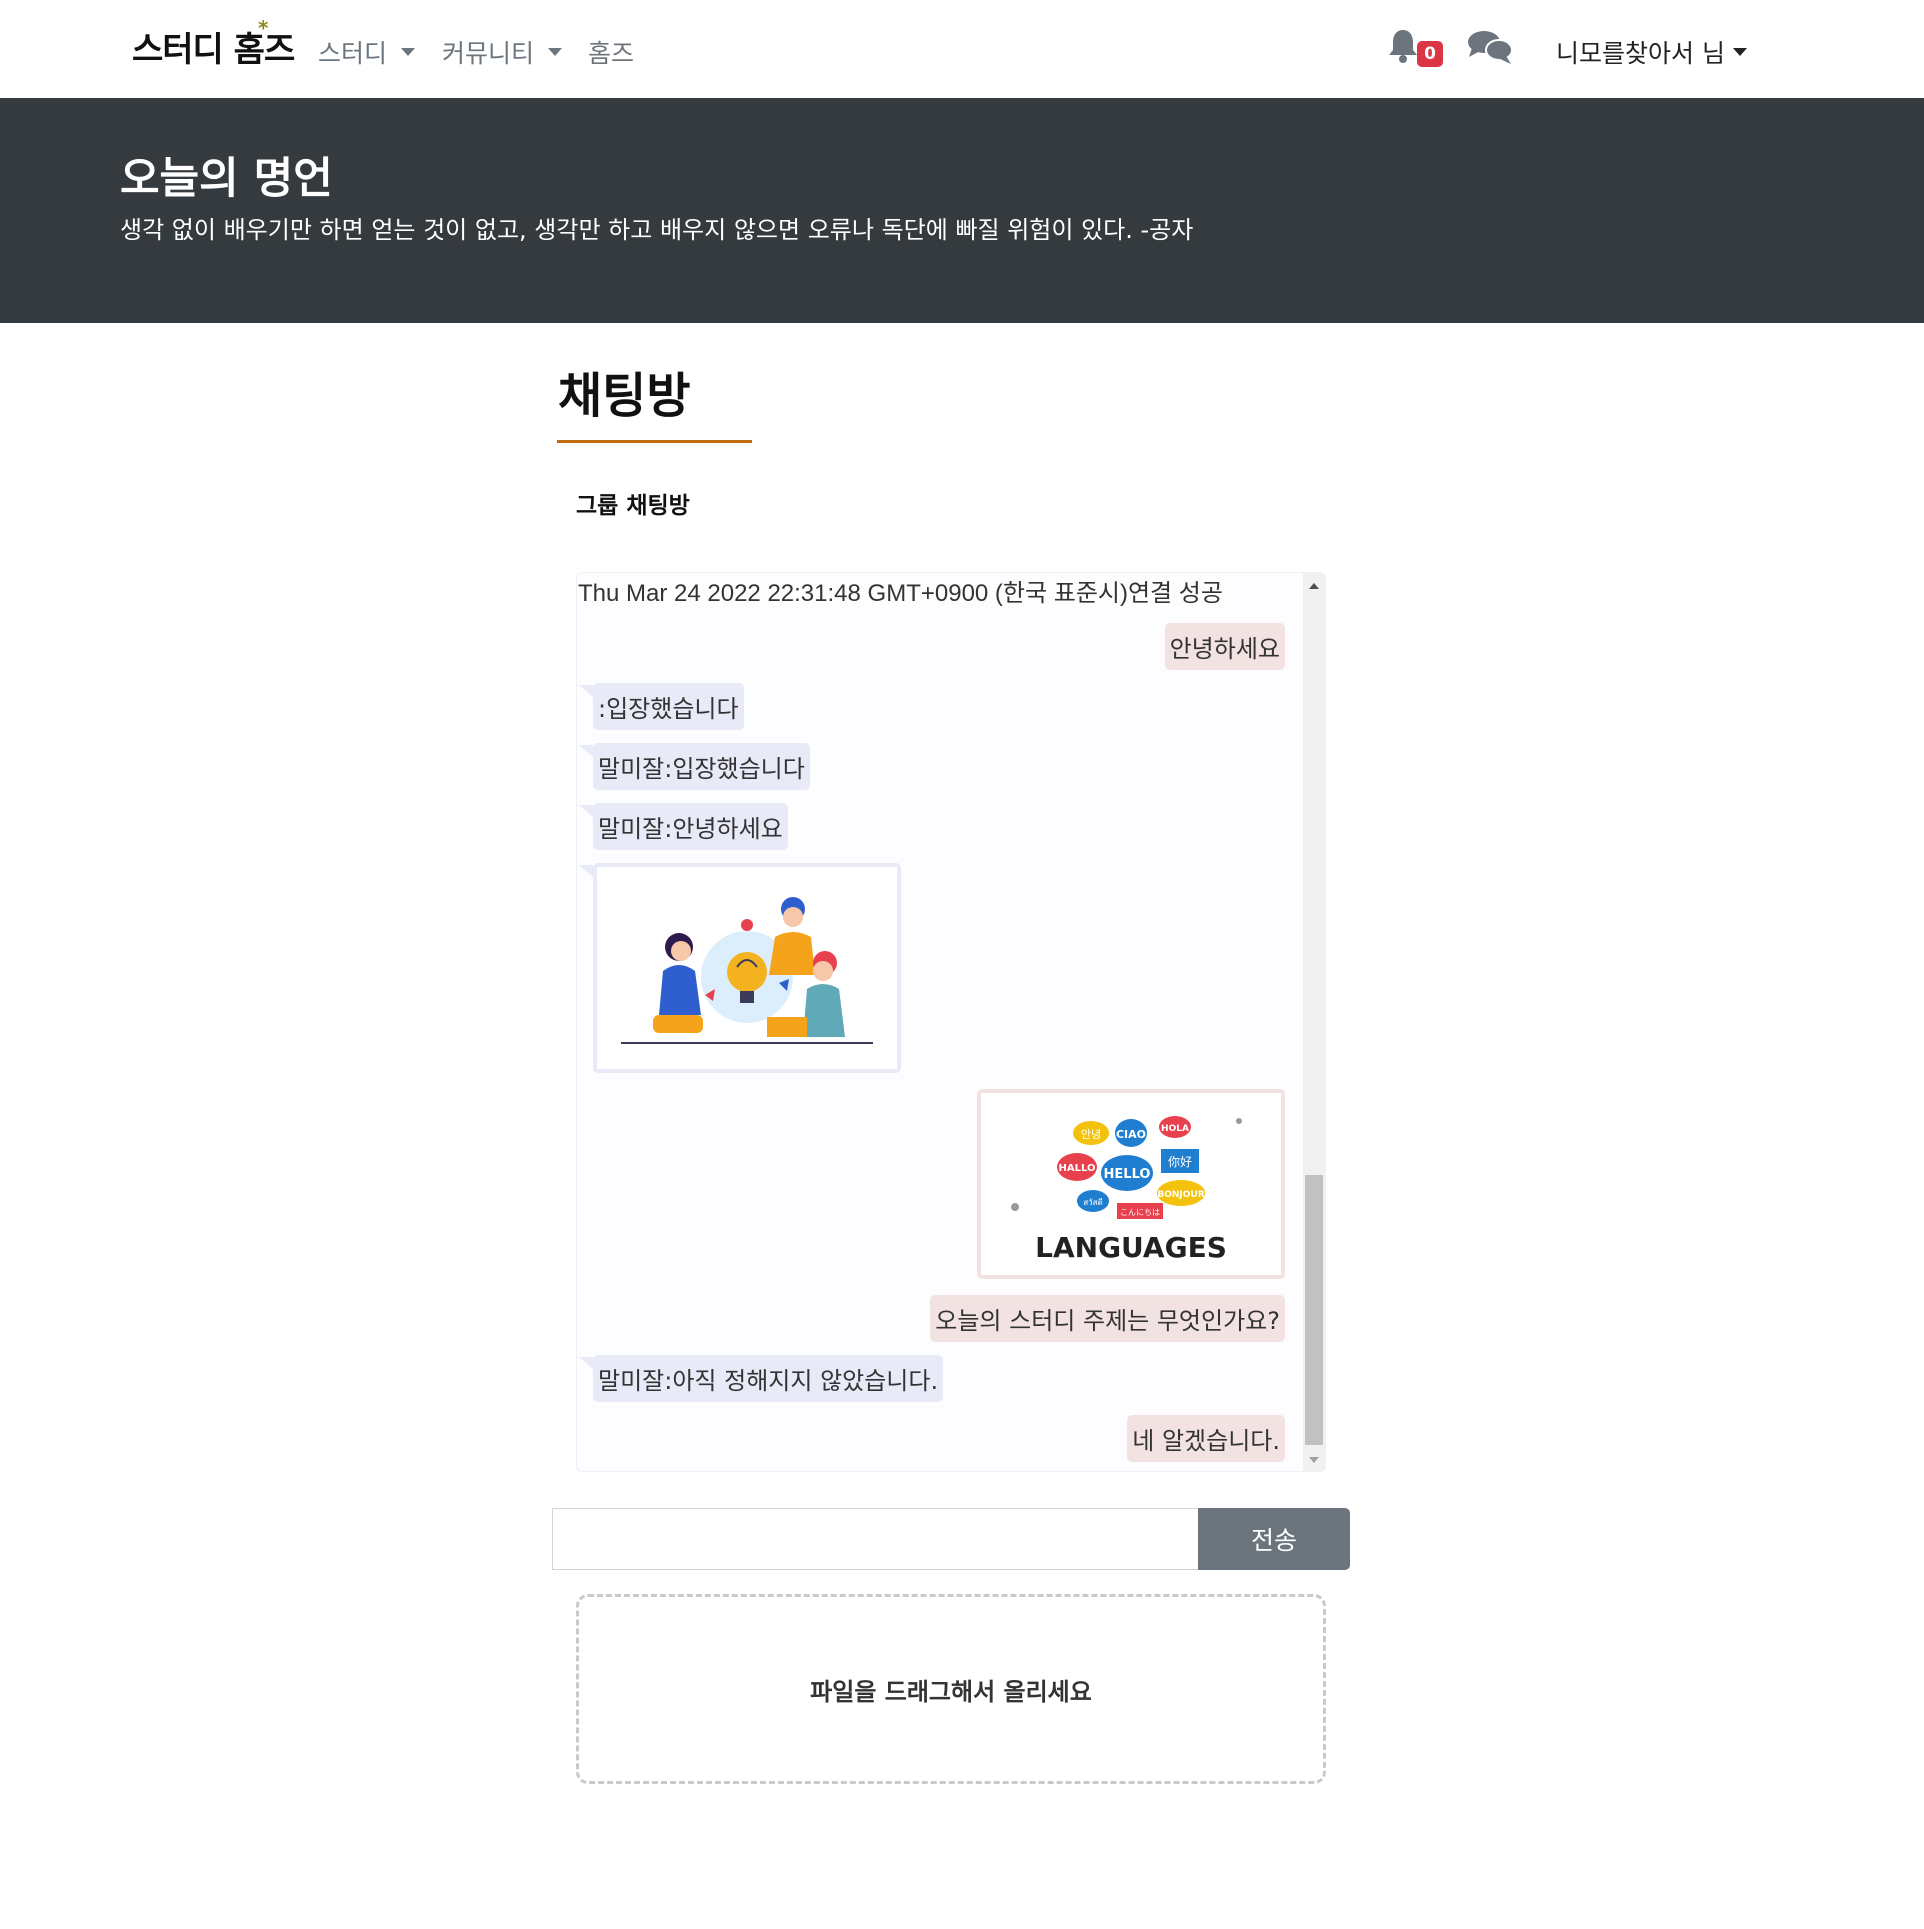 The image size is (1924, 1929). Describe the element at coordinates (488, 53) in the screenshot. I see `nav-menu-community-label: 커뮤니티` at that location.